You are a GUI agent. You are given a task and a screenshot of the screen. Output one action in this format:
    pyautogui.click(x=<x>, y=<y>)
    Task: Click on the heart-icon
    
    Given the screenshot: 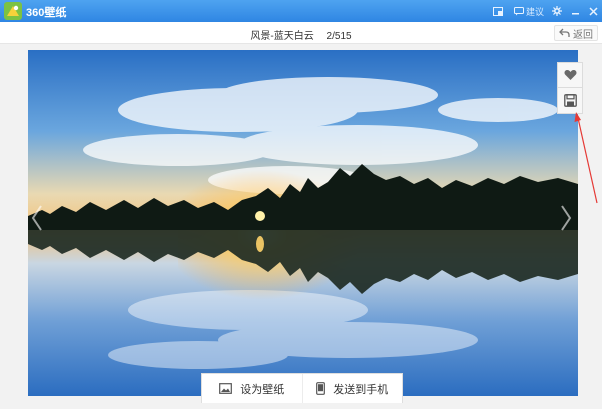 What is the action you would take?
    pyautogui.click(x=570, y=75)
    